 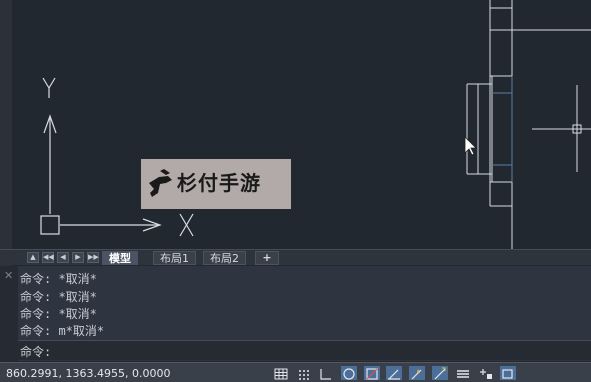 I want to click on close-icon: ✕, so click(x=8, y=275).